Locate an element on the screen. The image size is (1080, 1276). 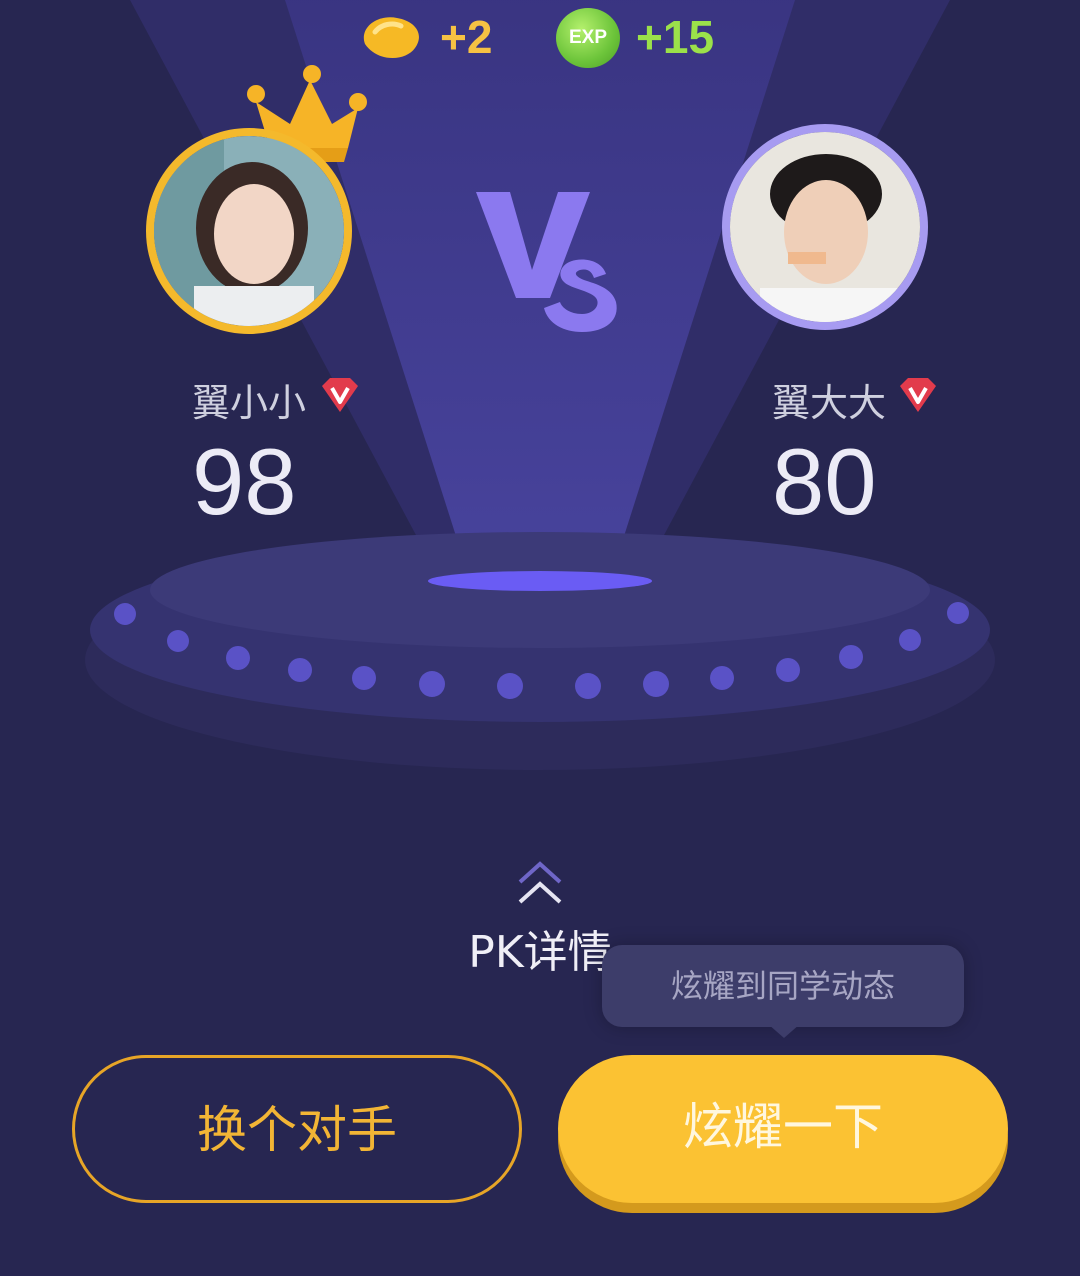
player-left-name: 翼小小 is located at coordinates (249, 403).